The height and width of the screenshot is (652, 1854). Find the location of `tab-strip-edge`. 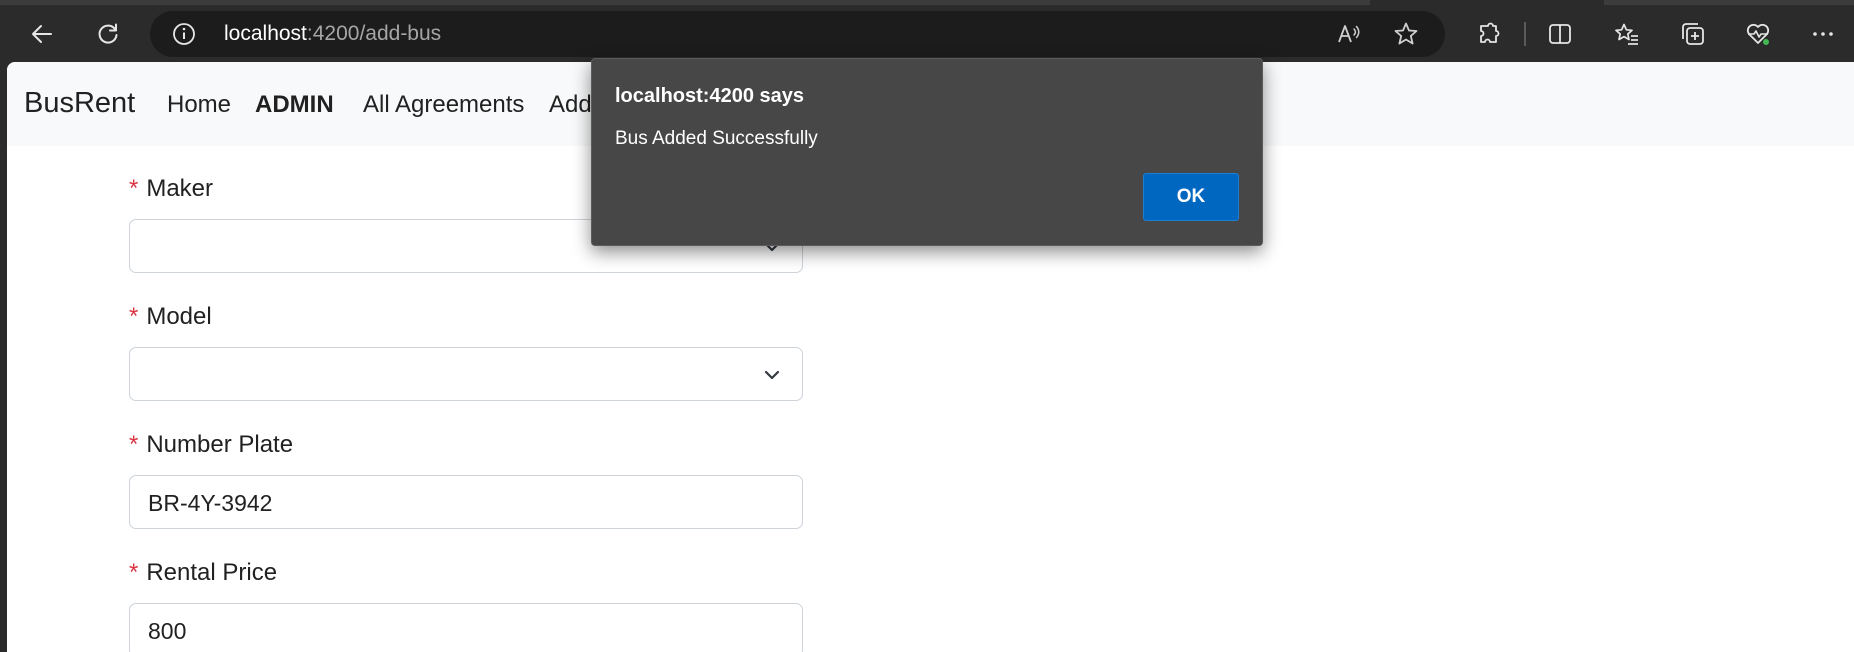

tab-strip-edge is located at coordinates (685, 2).